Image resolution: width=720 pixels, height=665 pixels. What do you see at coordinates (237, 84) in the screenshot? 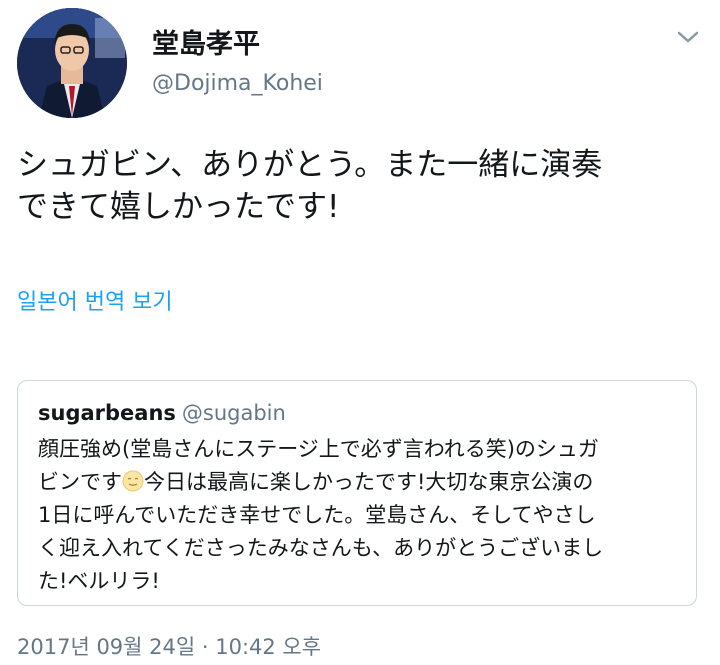
I see `user-handle: @Dojima_Kohei` at bounding box center [237, 84].